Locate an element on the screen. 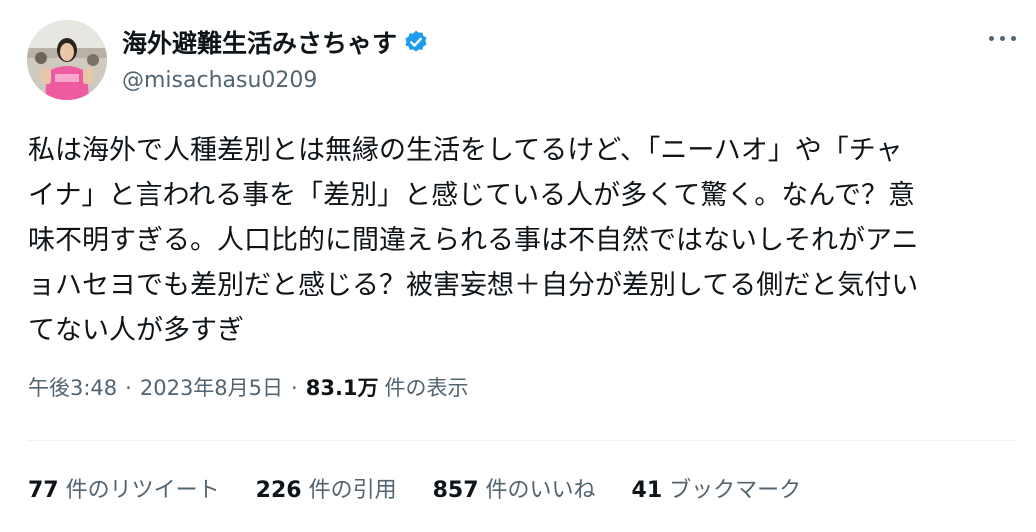 This screenshot has height=532, width=1036. bookmarks-label: ブックマーク is located at coordinates (735, 490).